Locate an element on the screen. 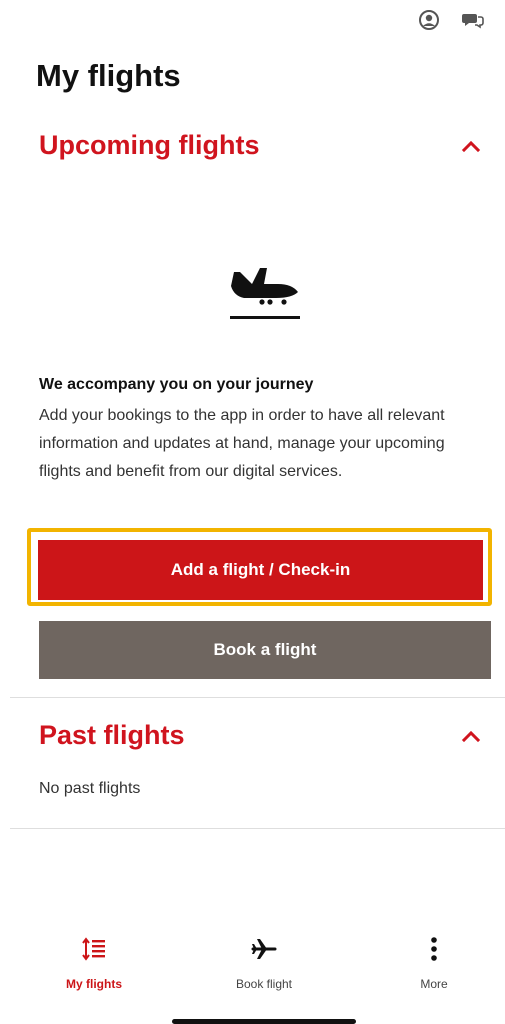 The height and width of the screenshot is (1024, 505). plane-icon is located at coordinates (264, 949).